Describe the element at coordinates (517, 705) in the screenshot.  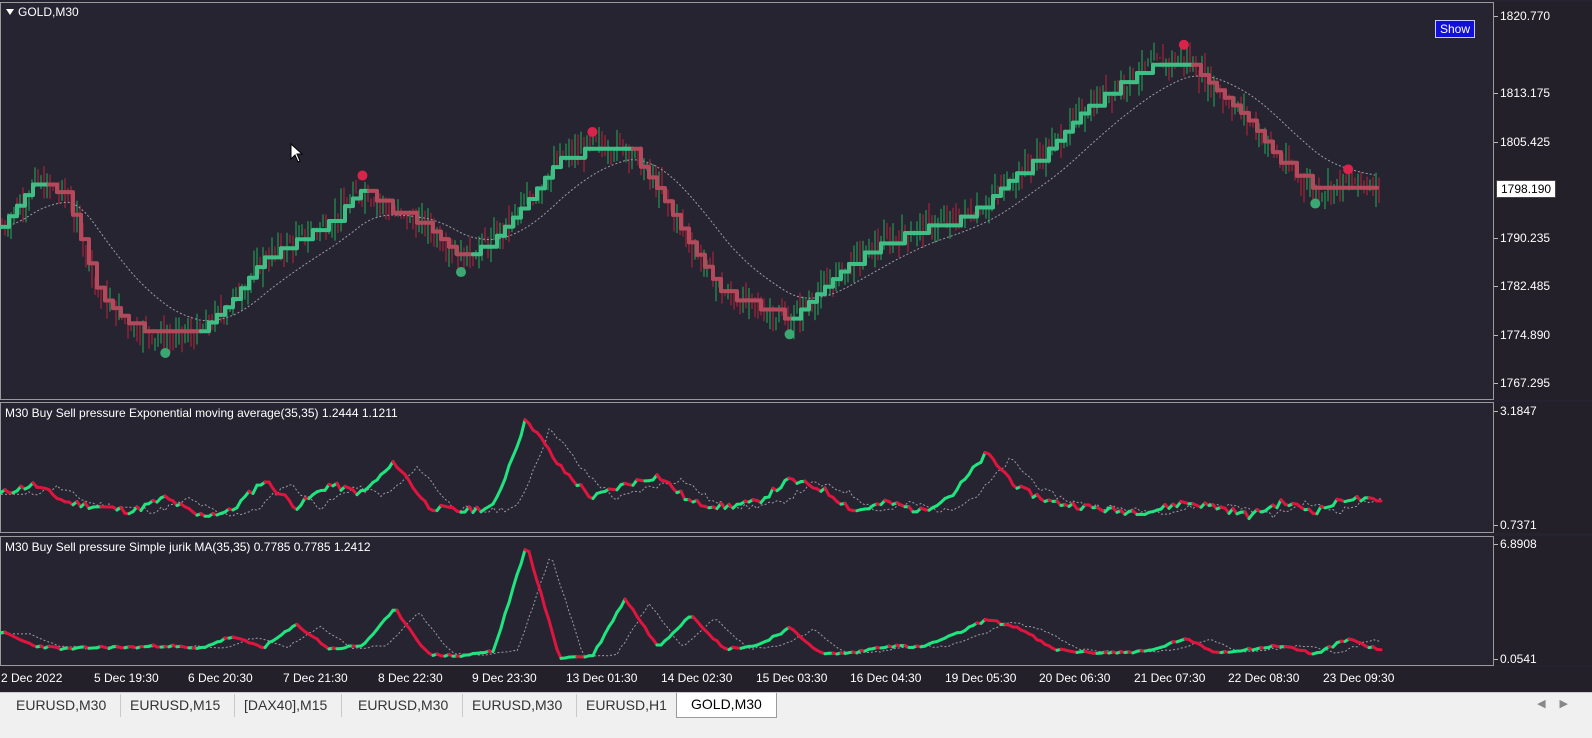
I see `tab-eurusd-m30-3: EURUSD,M30` at that location.